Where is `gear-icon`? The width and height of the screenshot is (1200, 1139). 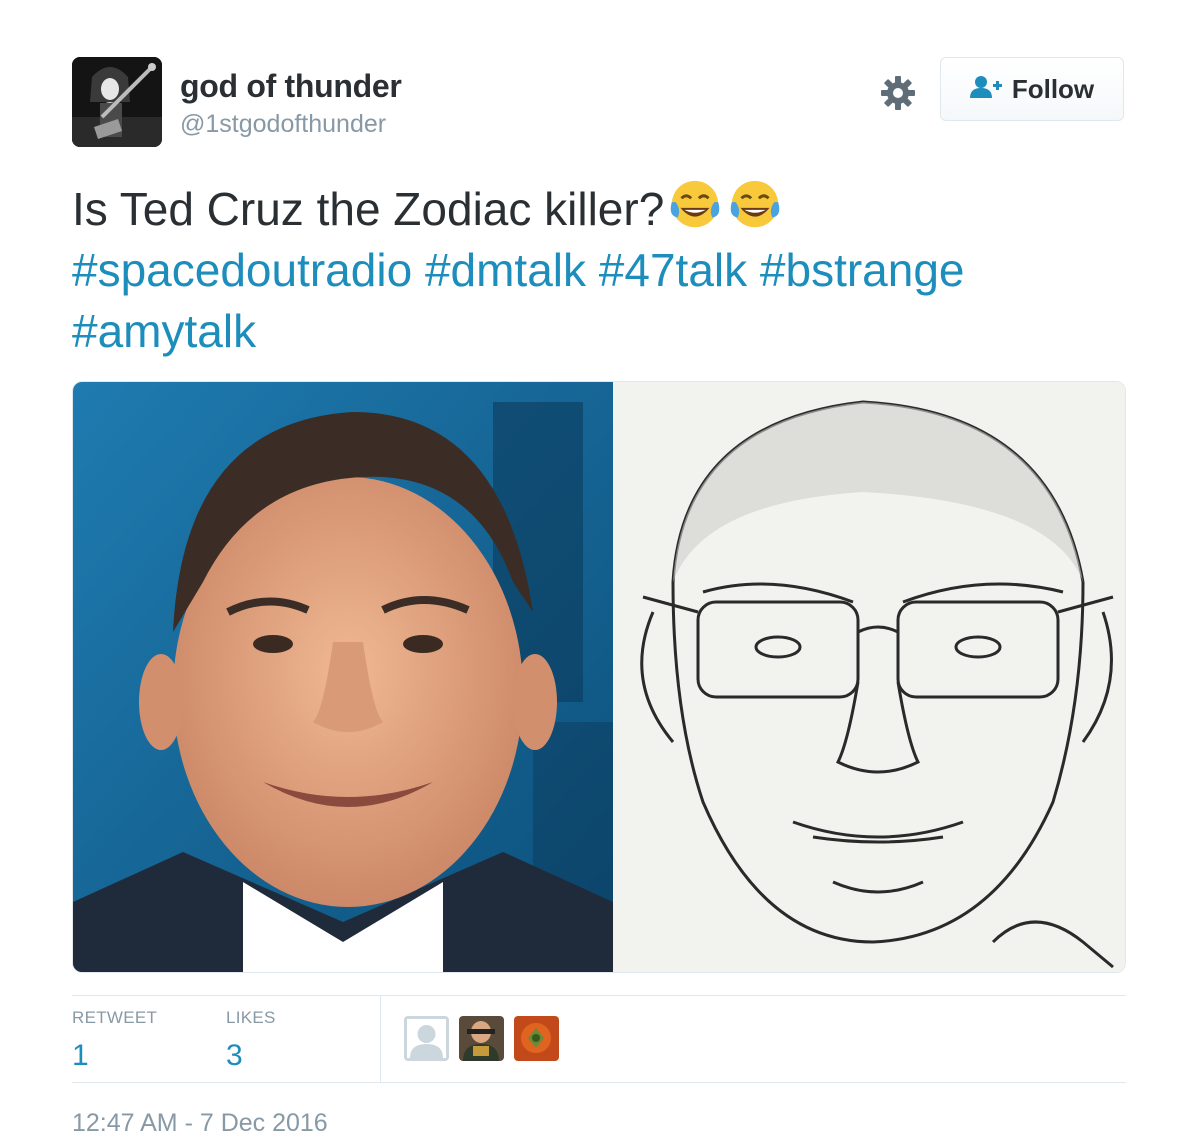
gear-icon is located at coordinates (898, 93).